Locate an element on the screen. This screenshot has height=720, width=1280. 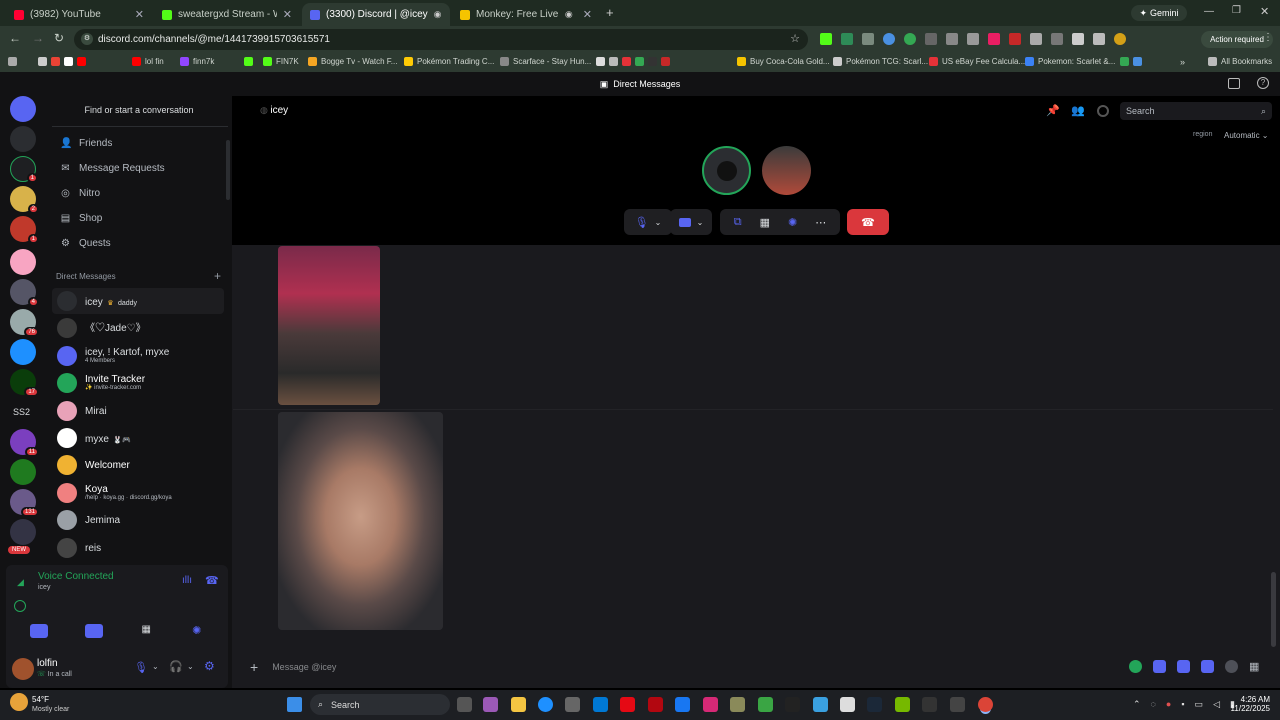
sidebar-item-friends: 👤 Friends is located at coordinates (141, 143).